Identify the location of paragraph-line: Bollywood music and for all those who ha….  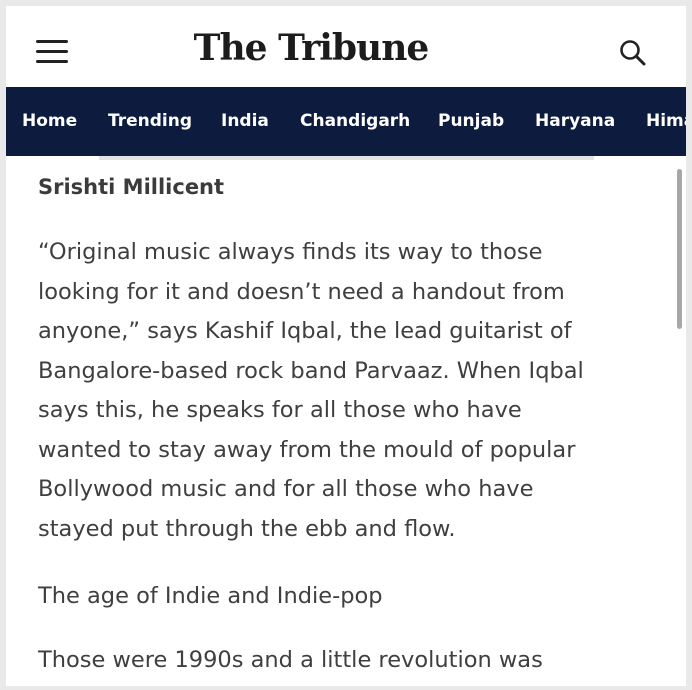
(286, 489).